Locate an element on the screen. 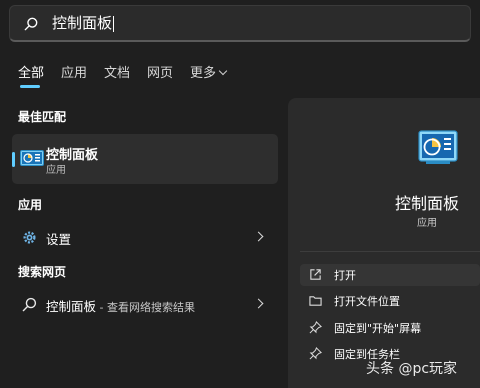 The width and height of the screenshot is (480, 388). watermark: 头条 @pc玩家 is located at coordinates (412, 369).